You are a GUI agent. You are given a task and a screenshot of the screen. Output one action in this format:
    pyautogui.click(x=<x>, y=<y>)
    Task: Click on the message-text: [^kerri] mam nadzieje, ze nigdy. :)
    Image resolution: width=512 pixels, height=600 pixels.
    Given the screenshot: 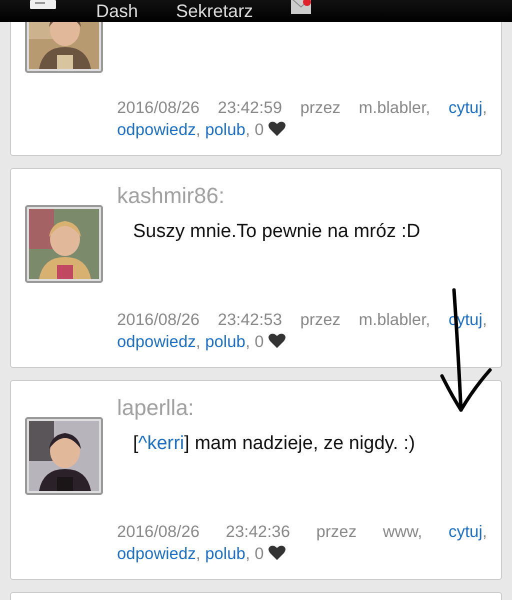 What is the action you would take?
    pyautogui.click(x=274, y=444)
    